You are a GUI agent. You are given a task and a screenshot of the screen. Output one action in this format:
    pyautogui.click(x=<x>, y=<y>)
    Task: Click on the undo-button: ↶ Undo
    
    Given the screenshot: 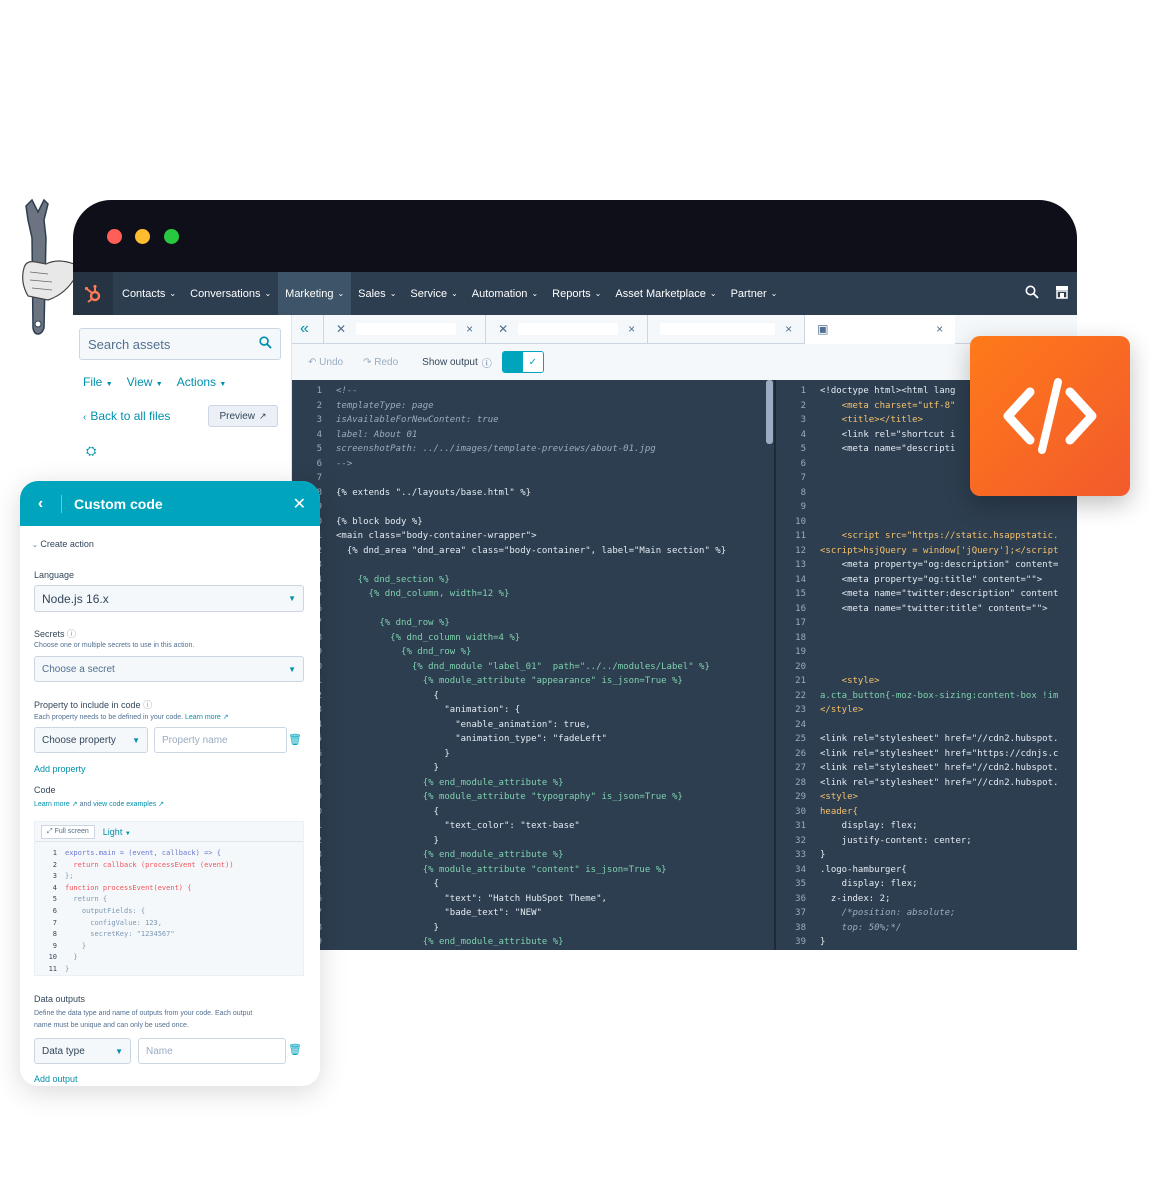 What is the action you would take?
    pyautogui.click(x=325, y=362)
    